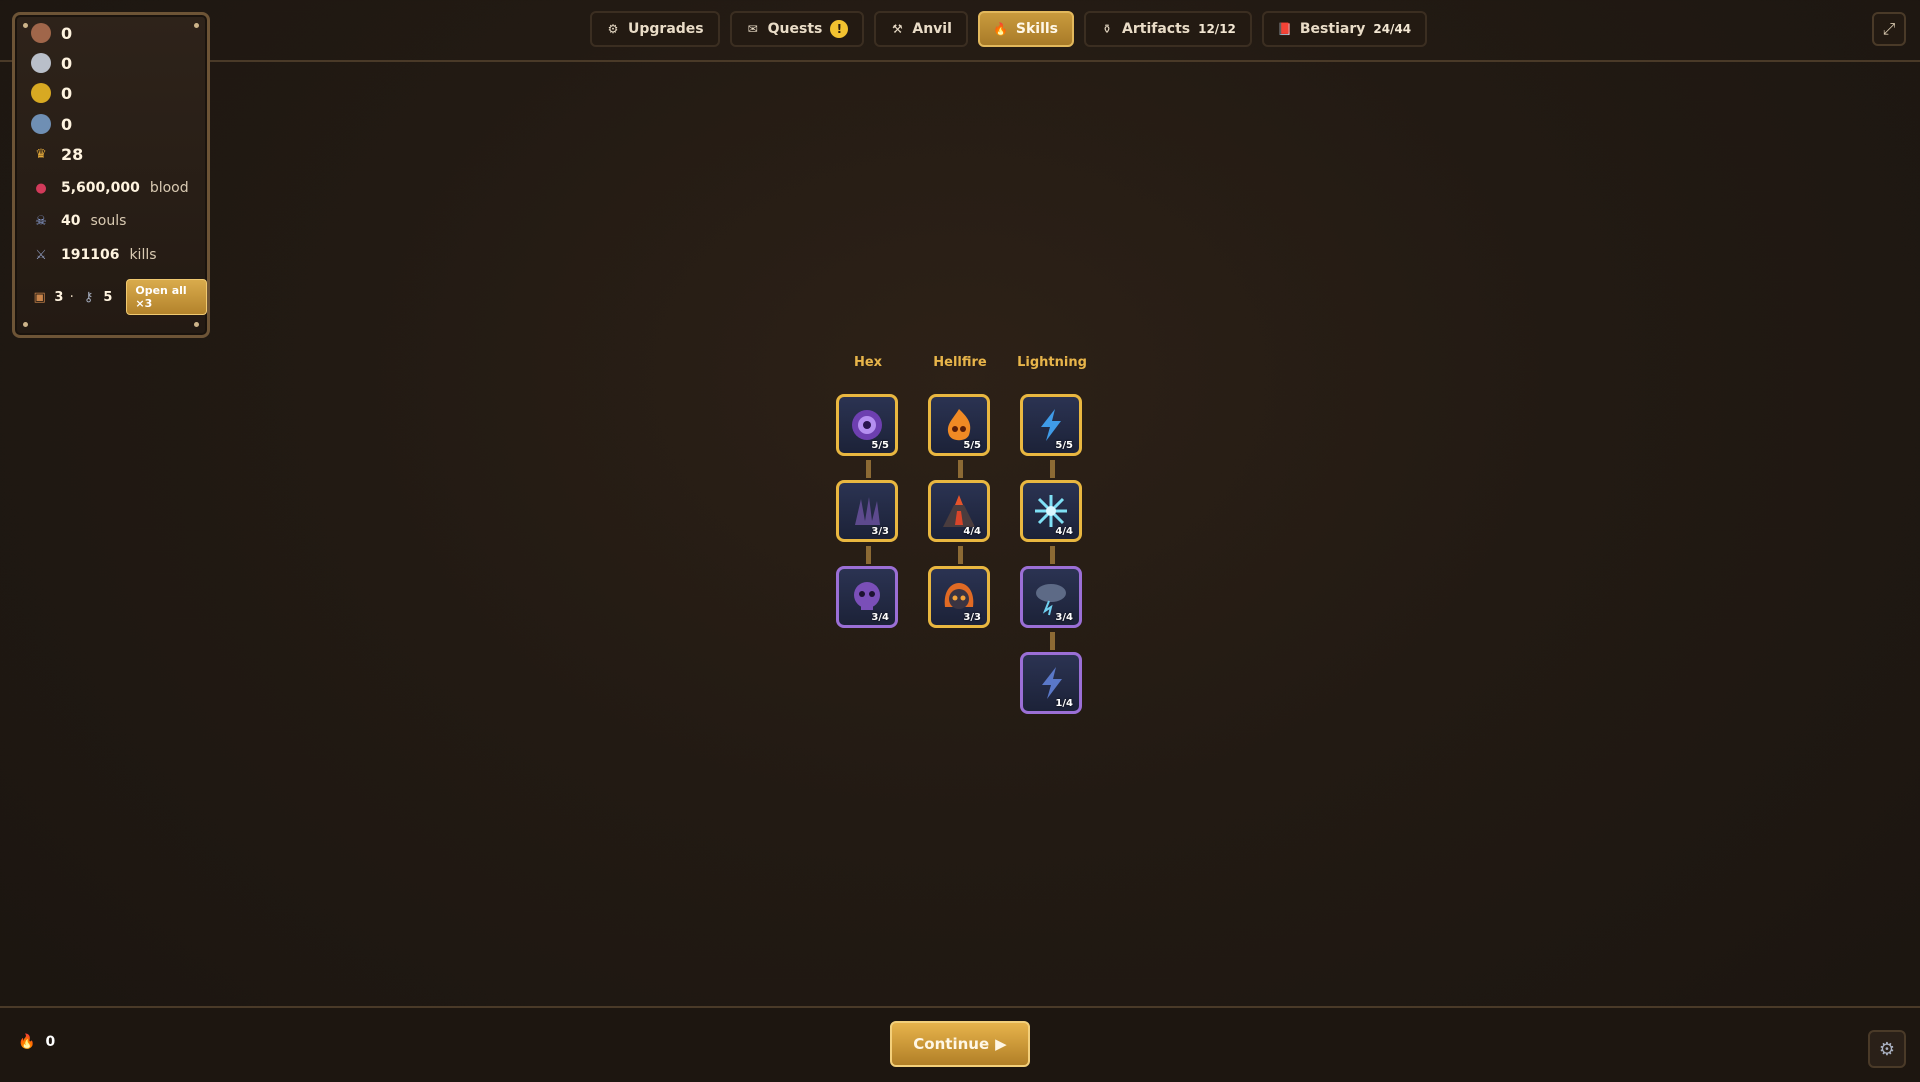 This screenshot has width=1920, height=1082. I want to click on souls-count: 40, so click(71, 221).